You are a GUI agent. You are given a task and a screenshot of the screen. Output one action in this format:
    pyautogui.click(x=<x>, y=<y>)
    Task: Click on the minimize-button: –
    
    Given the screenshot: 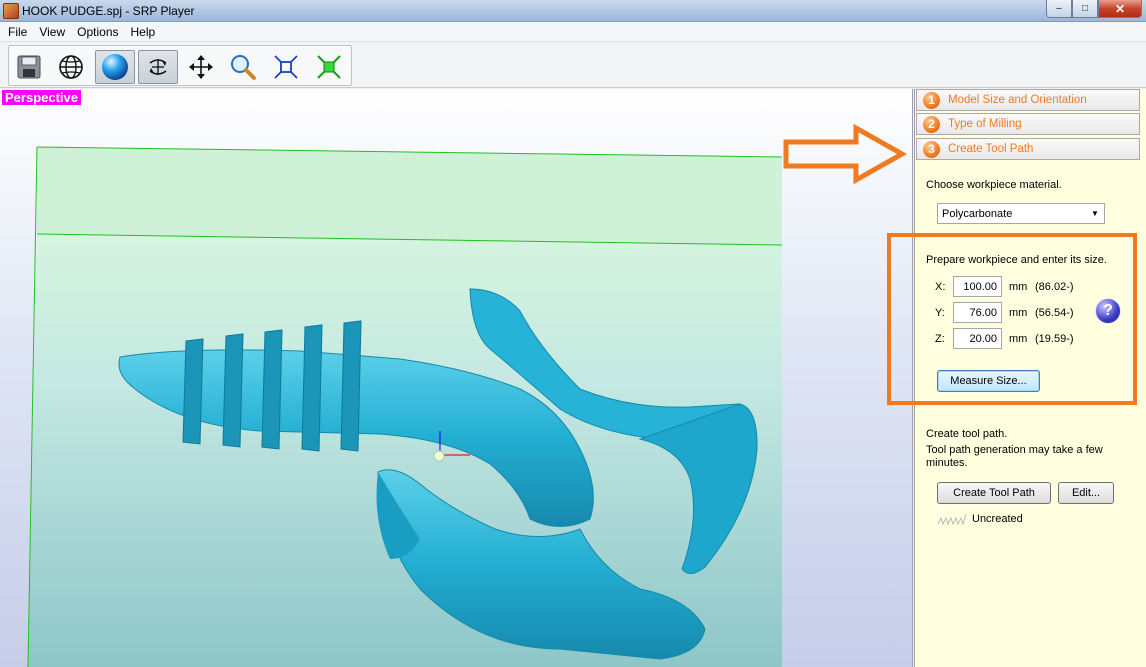 What is the action you would take?
    pyautogui.click(x=1059, y=9)
    